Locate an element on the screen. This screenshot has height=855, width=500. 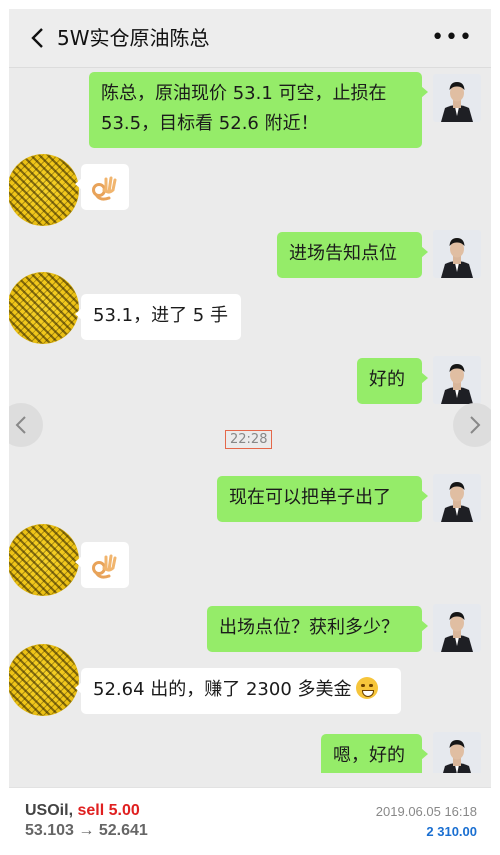
more-options-button: ••• is located at coordinates (452, 38).